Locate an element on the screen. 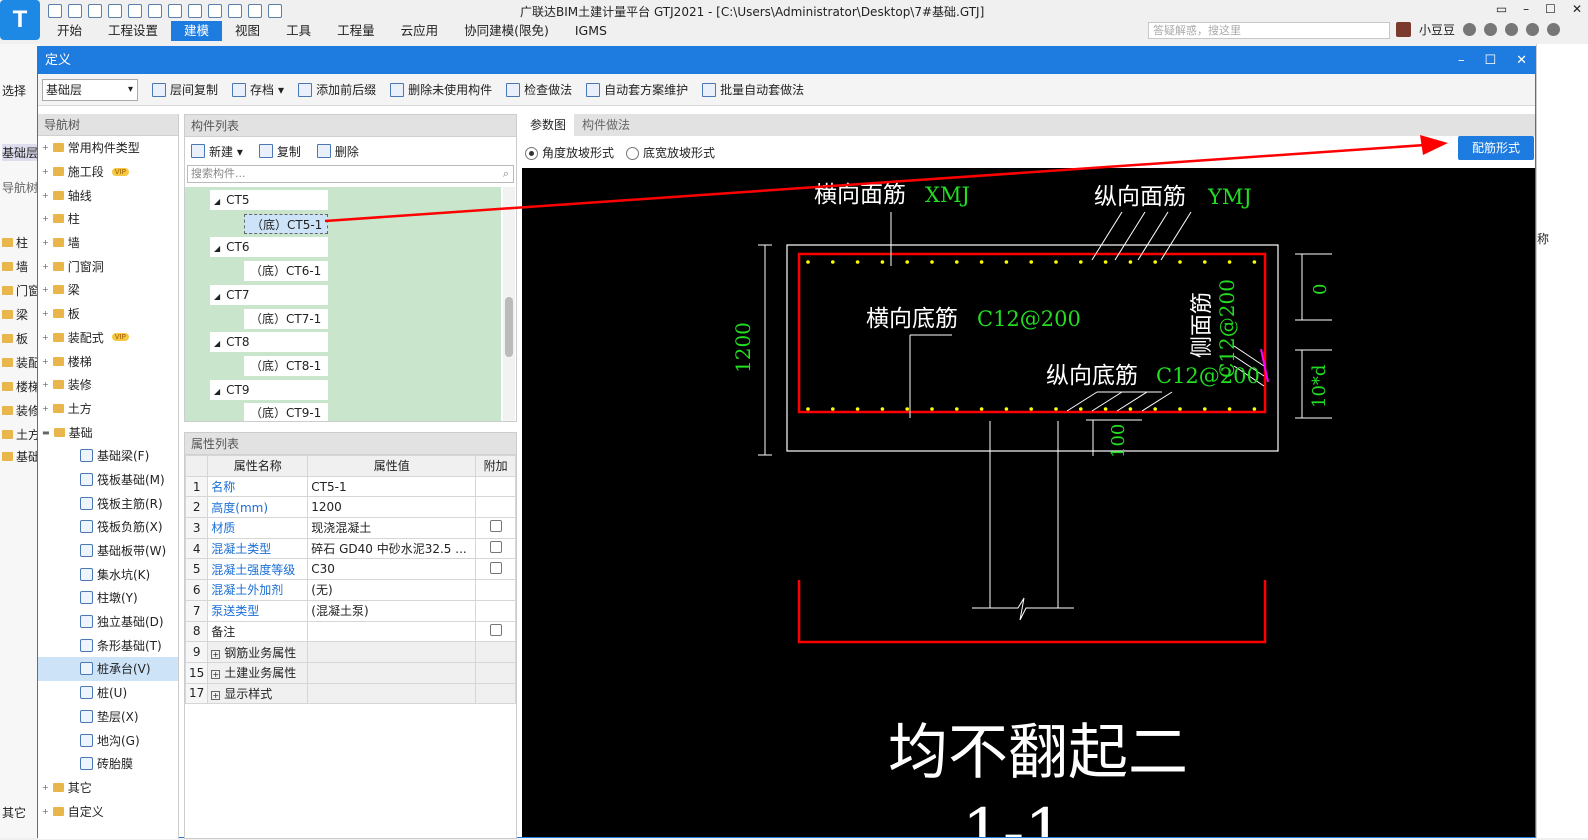  nav-item: + 梁 is located at coordinates (108, 290).